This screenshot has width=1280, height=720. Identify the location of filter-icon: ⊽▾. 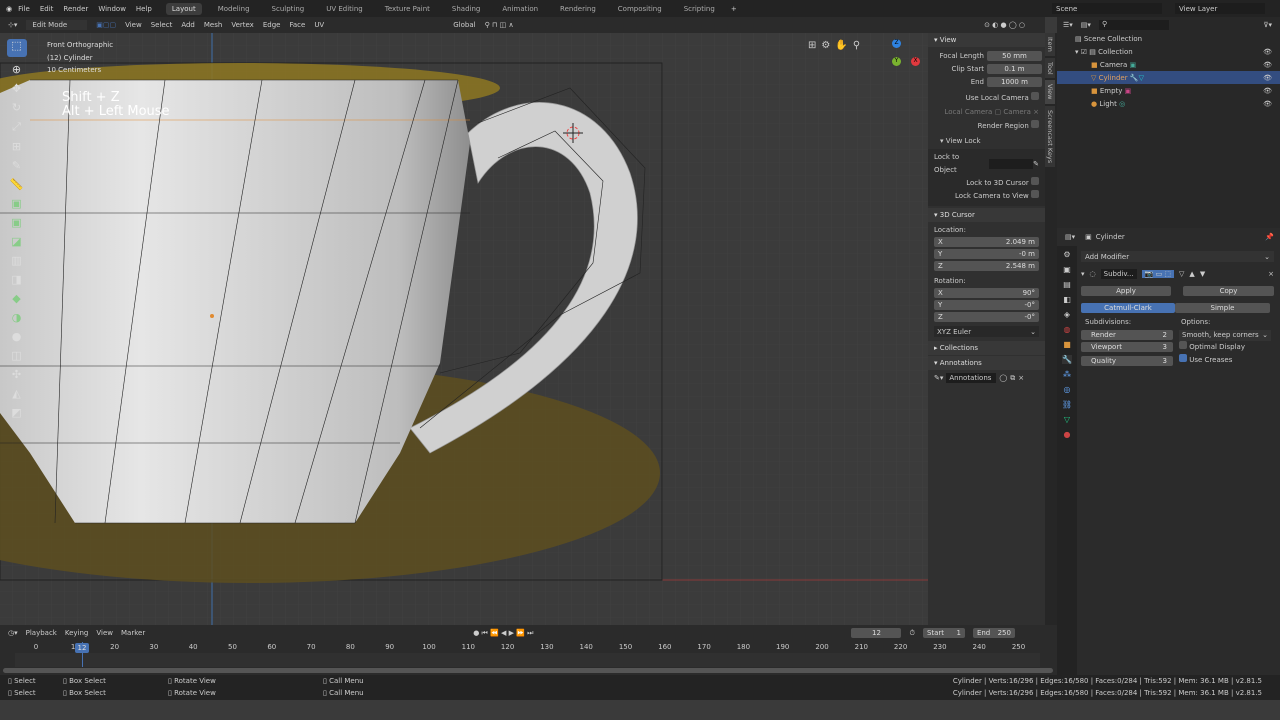
(1267, 25).